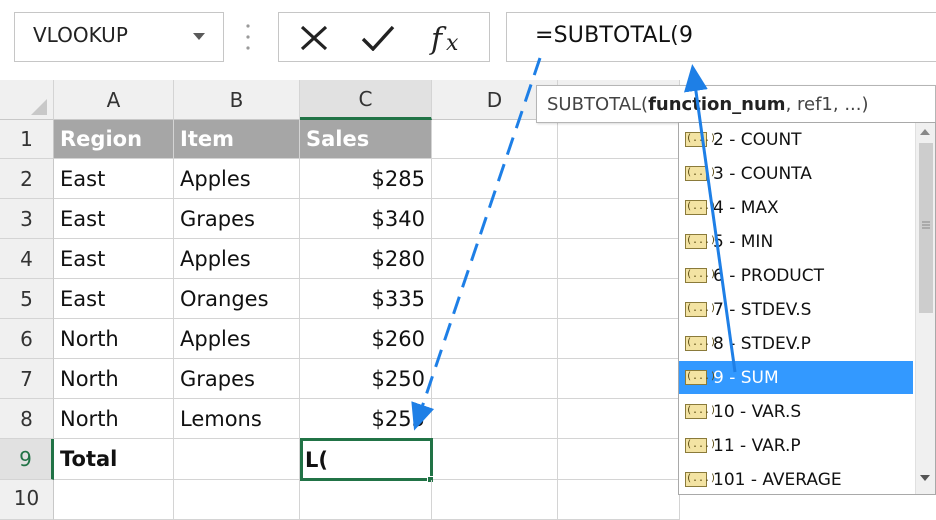 This screenshot has width=936, height=520. What do you see at coordinates (27, 299) in the screenshot?
I see `row-header-5: 5` at bounding box center [27, 299].